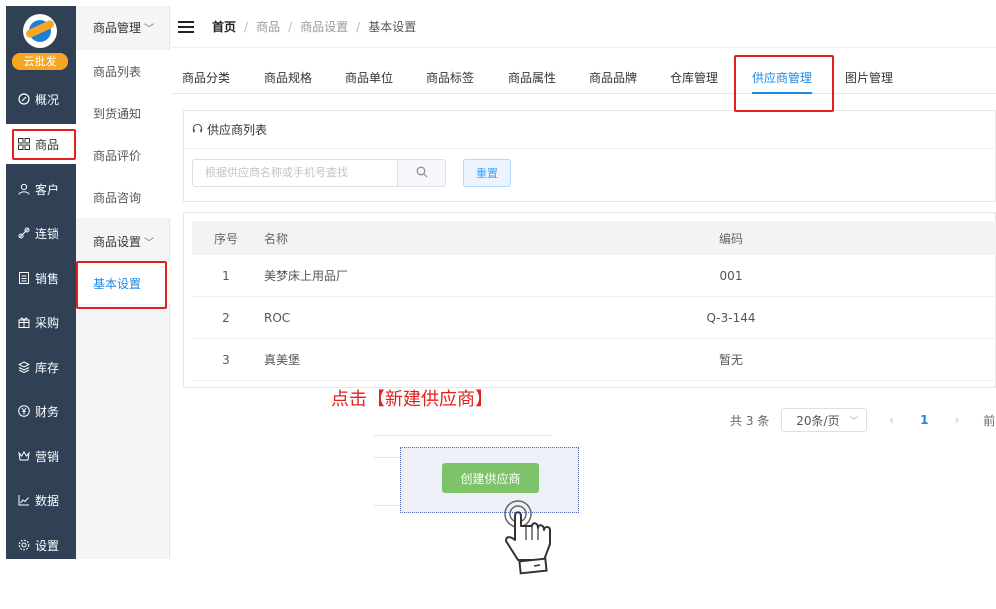 This screenshot has height=609, width=996. I want to click on cell-name: ROC, so click(277, 317).